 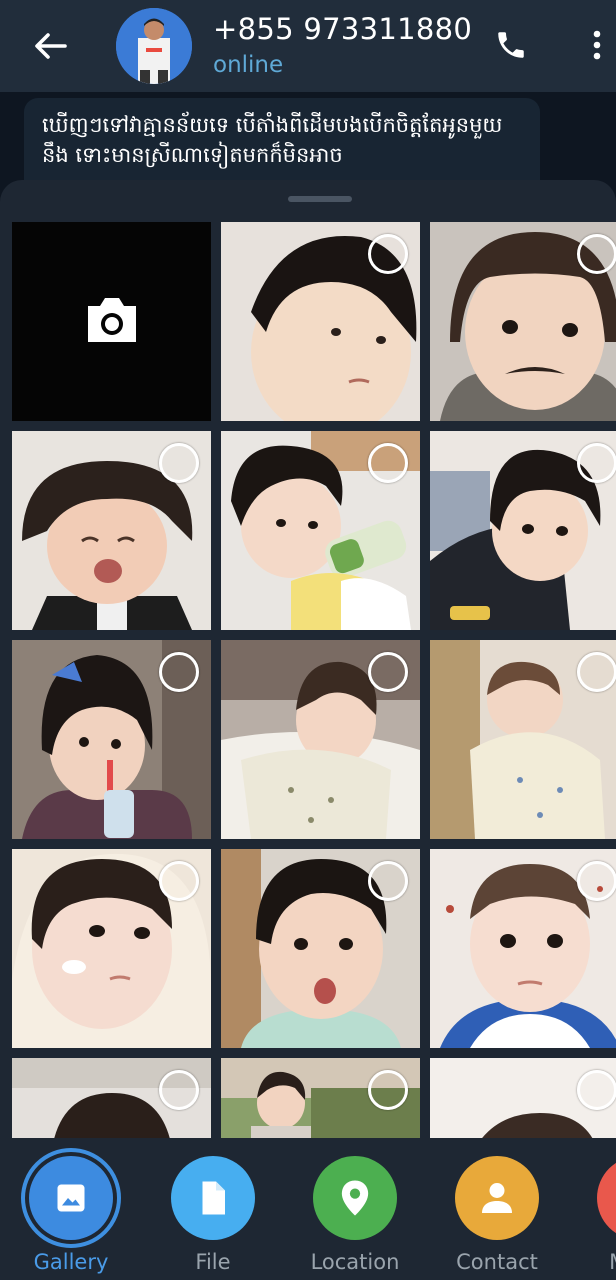 I want to click on attach-label: Location, so click(x=355, y=1262).